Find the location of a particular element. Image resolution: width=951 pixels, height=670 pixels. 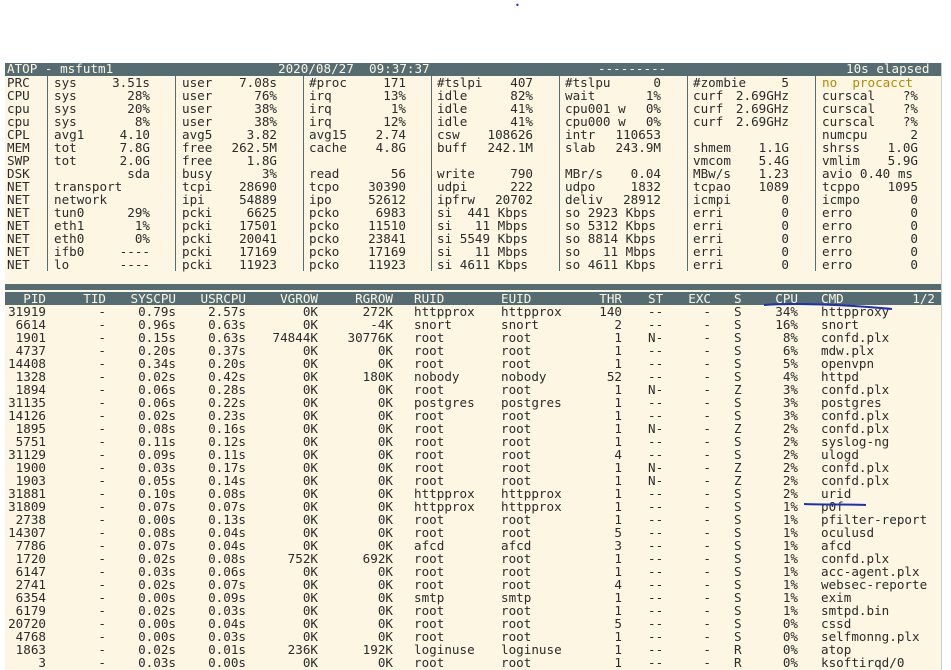

app-title: ATOP - msfutm1 is located at coordinates (60, 69).